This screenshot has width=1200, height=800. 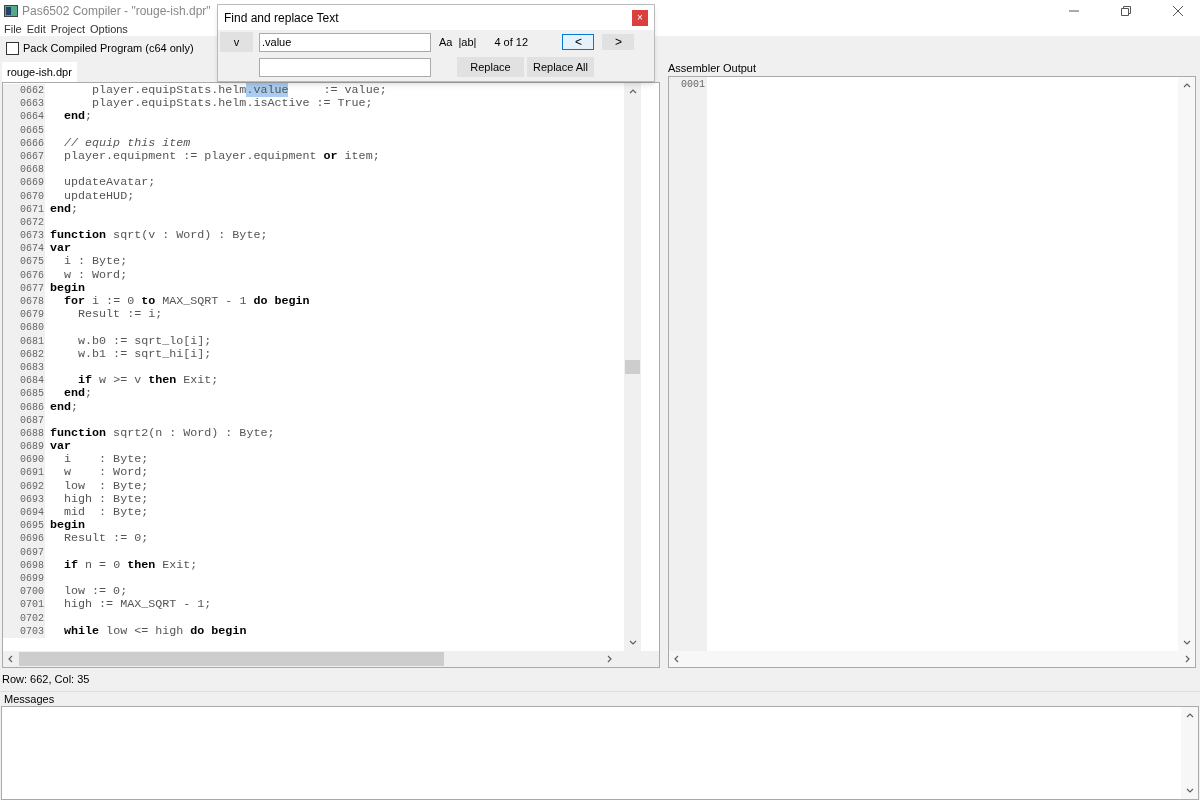 I want to click on previous-button: <, so click(x=578, y=42).